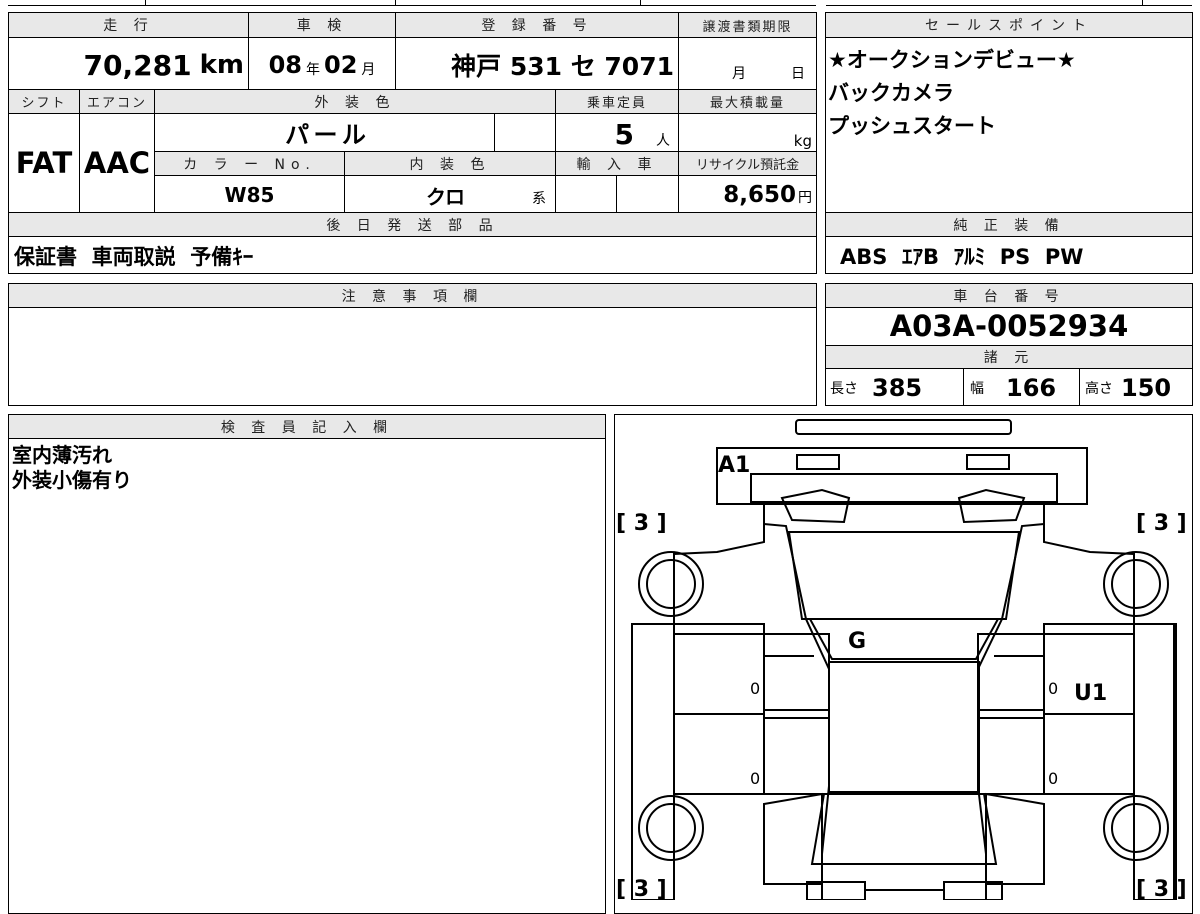 The width and height of the screenshot is (1200, 914). Describe the element at coordinates (755, 778) in the screenshot. I see `panel-left-rear: 0` at that location.